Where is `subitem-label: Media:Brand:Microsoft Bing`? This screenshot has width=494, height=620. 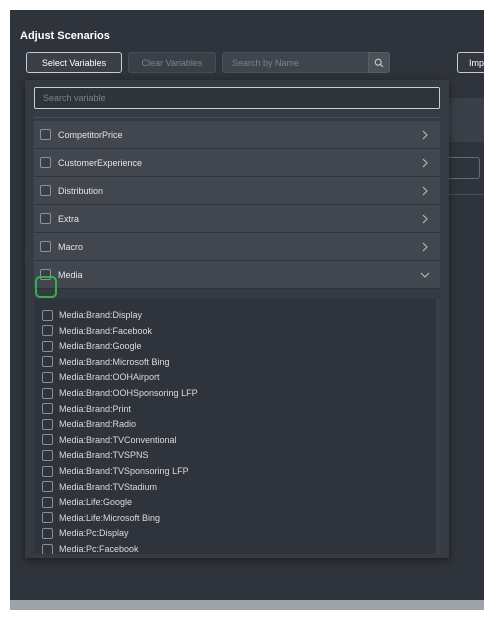 subitem-label: Media:Brand:Microsoft Bing is located at coordinates (114, 361).